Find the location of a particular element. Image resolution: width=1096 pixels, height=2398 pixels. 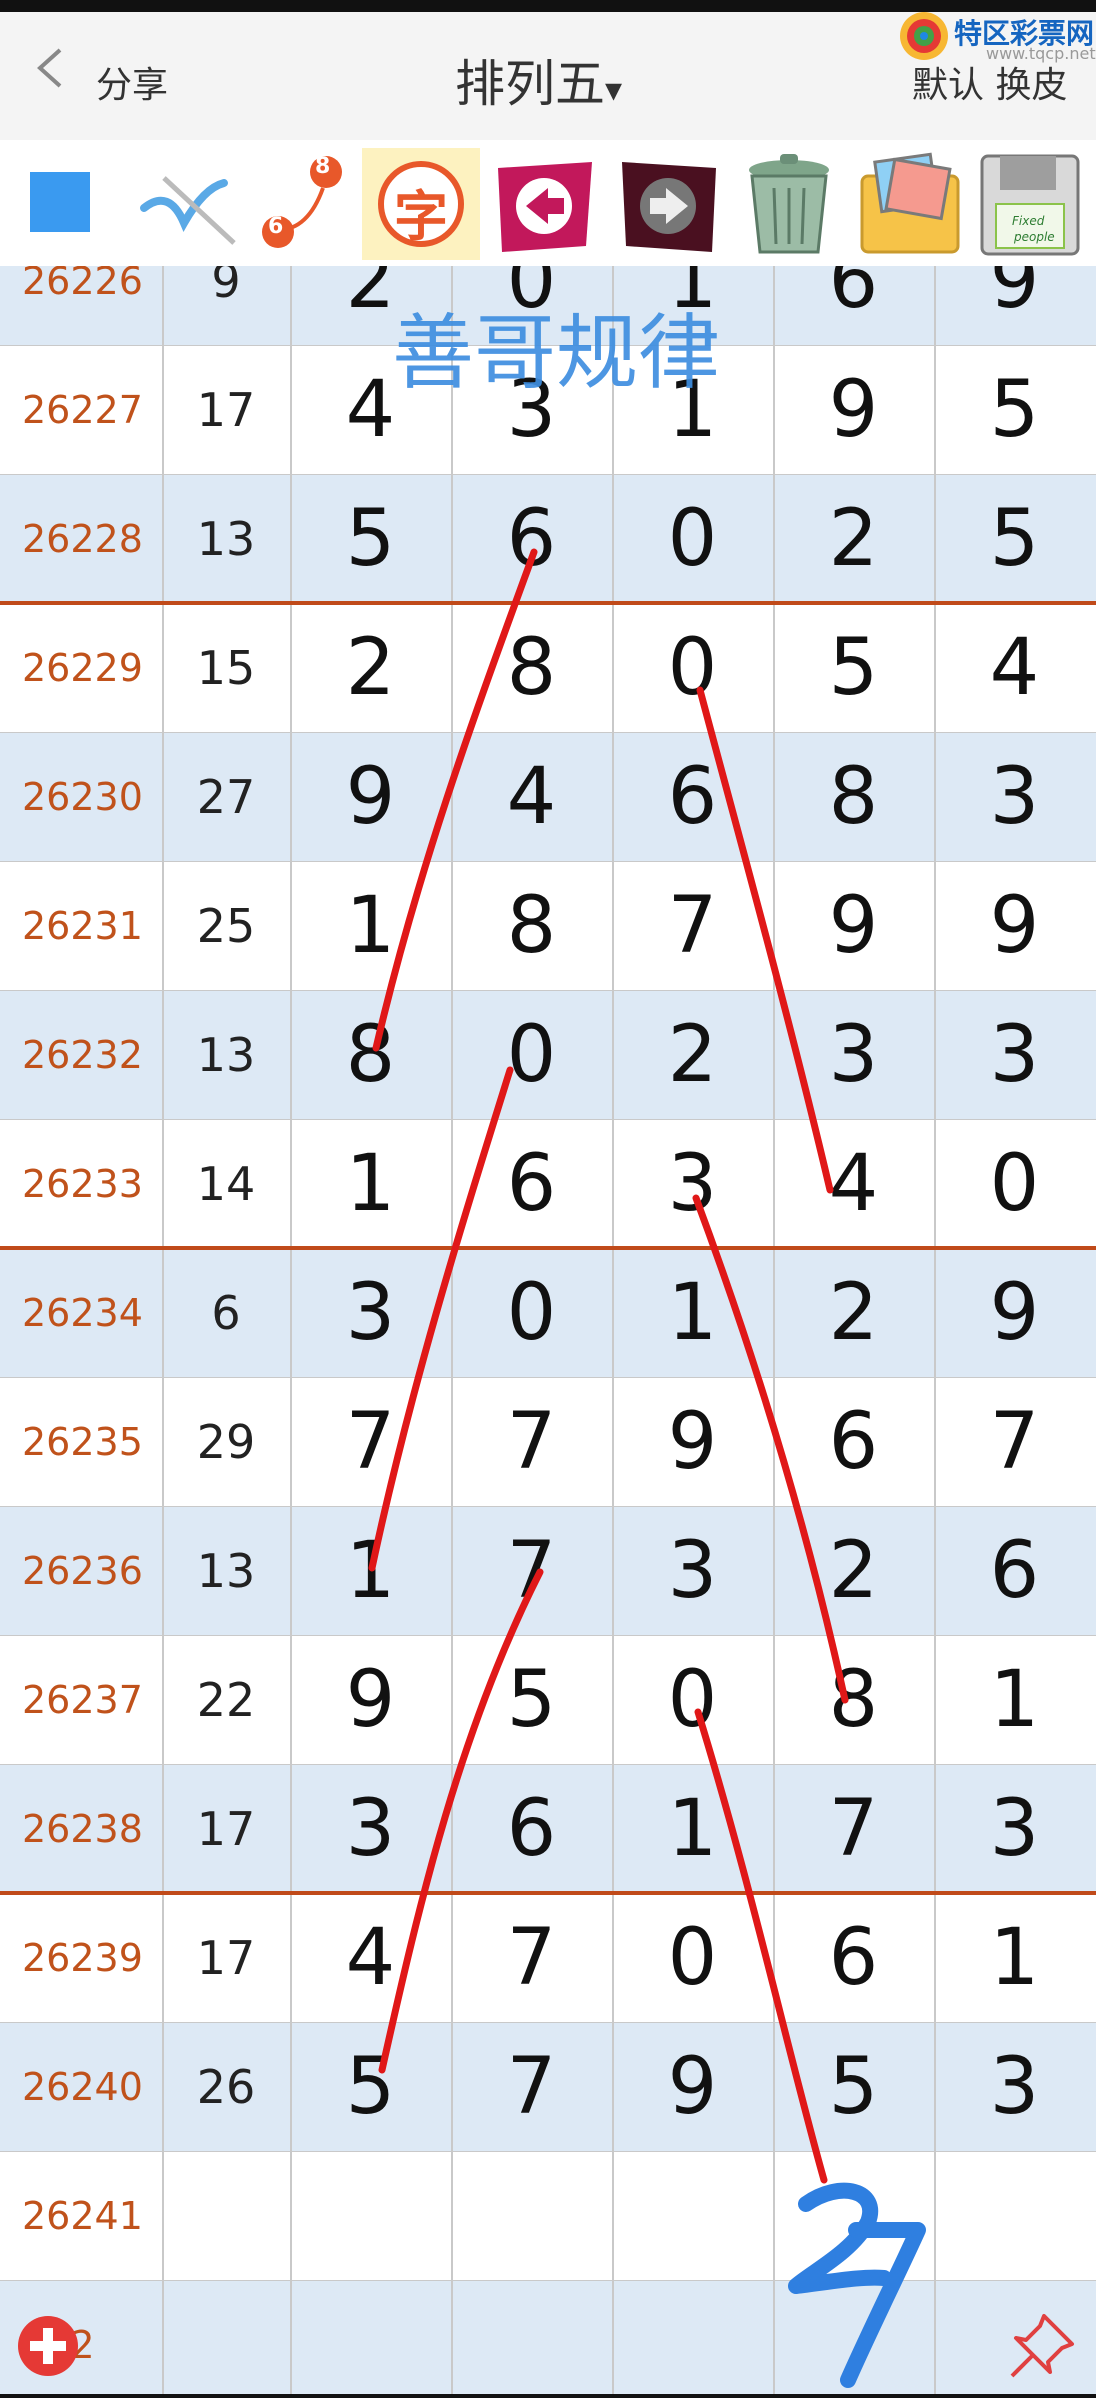

table-row: 26237 22 9 5 0 8 1 is located at coordinates (548, 1699).